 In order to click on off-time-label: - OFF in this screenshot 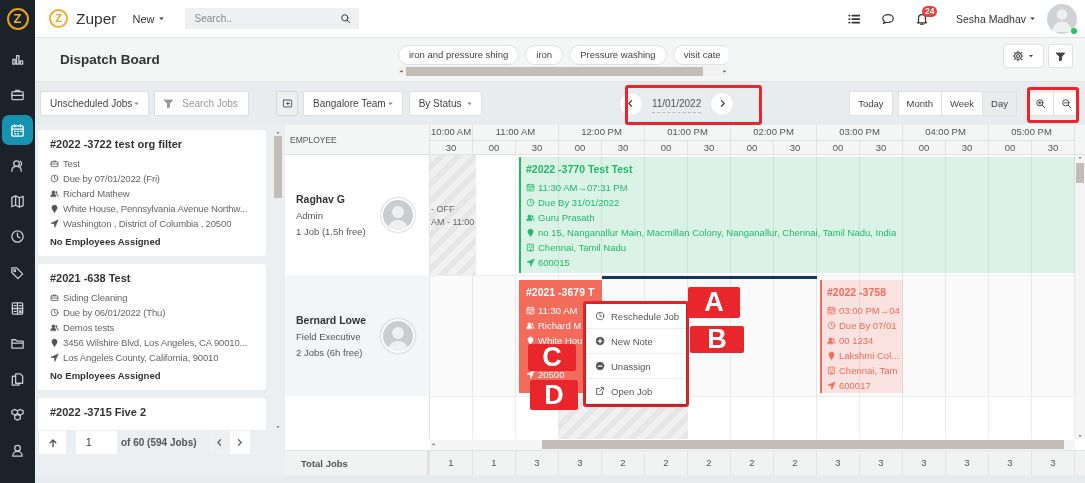, I will do `click(443, 208)`.